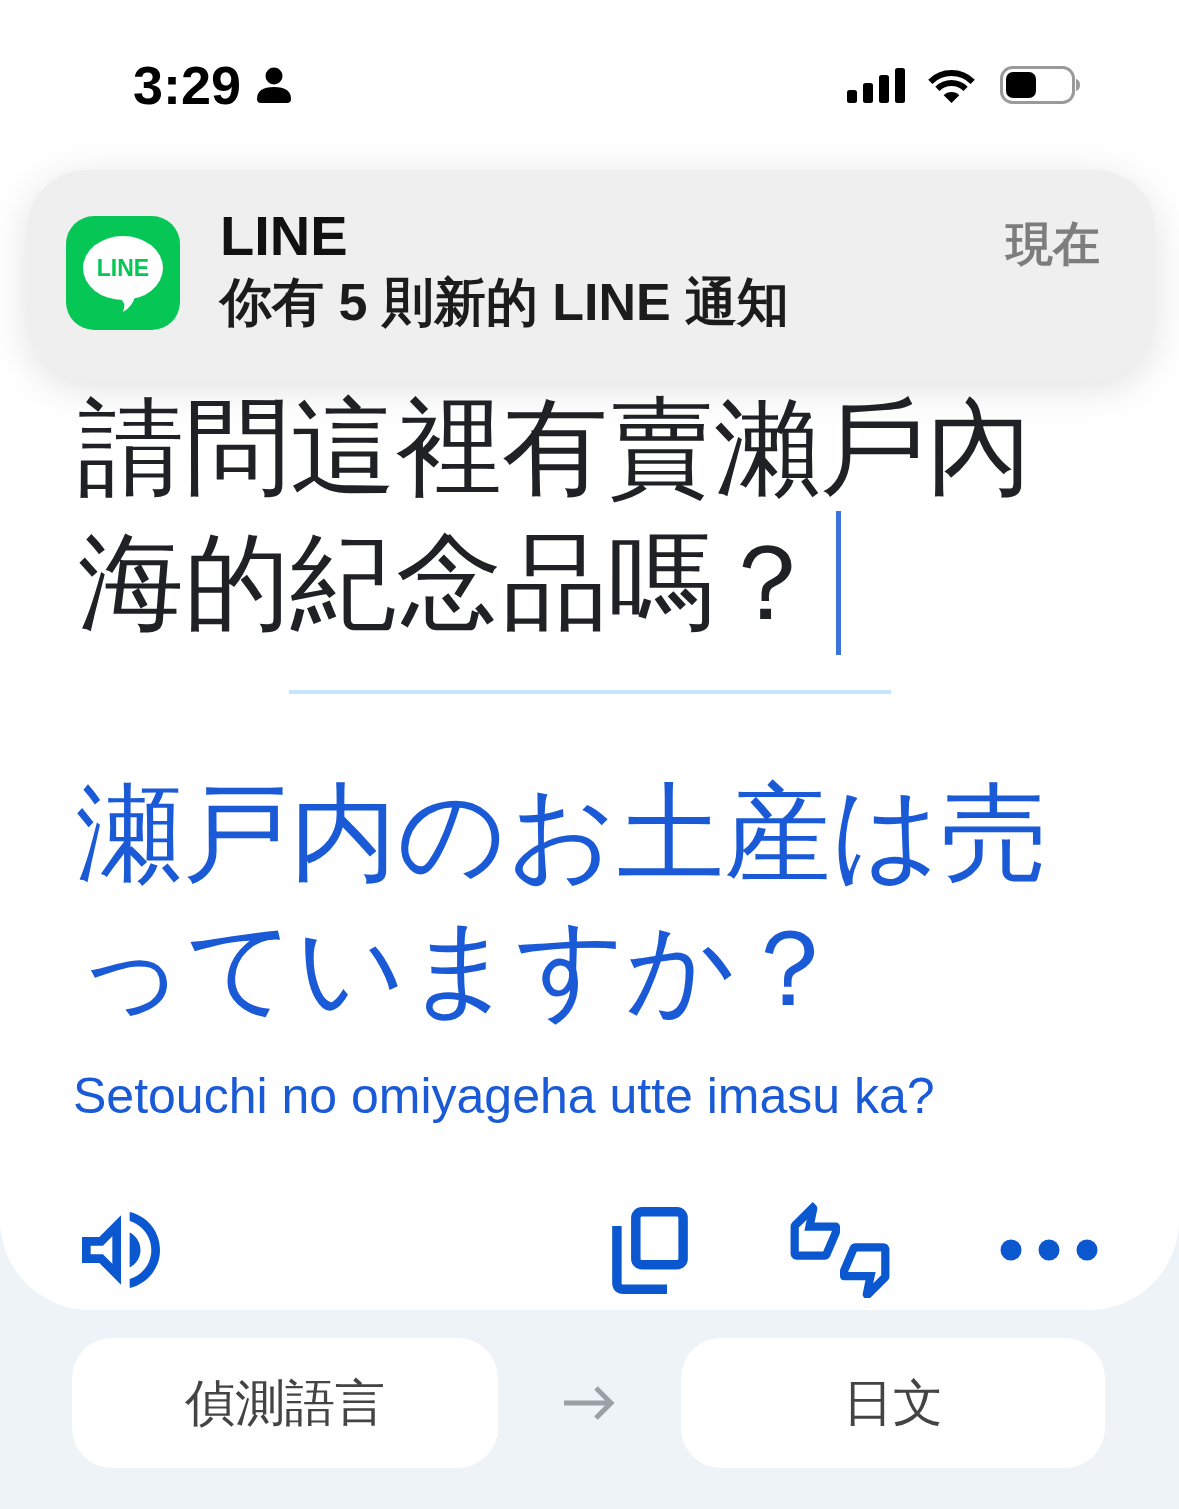 This screenshot has width=1179, height=1509. What do you see at coordinates (187, 85) in the screenshot?
I see `status-time: 3:29` at bounding box center [187, 85].